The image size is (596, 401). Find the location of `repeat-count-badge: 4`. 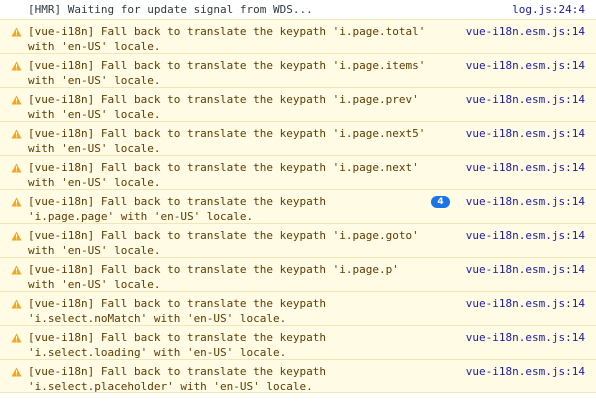

repeat-count-badge: 4 is located at coordinates (440, 202).